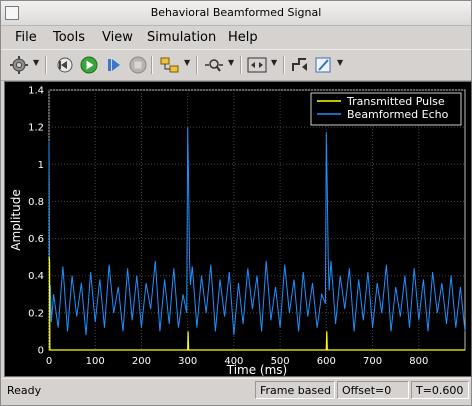  What do you see at coordinates (170, 65) in the screenshot?
I see `highlight-block-icon` at bounding box center [170, 65].